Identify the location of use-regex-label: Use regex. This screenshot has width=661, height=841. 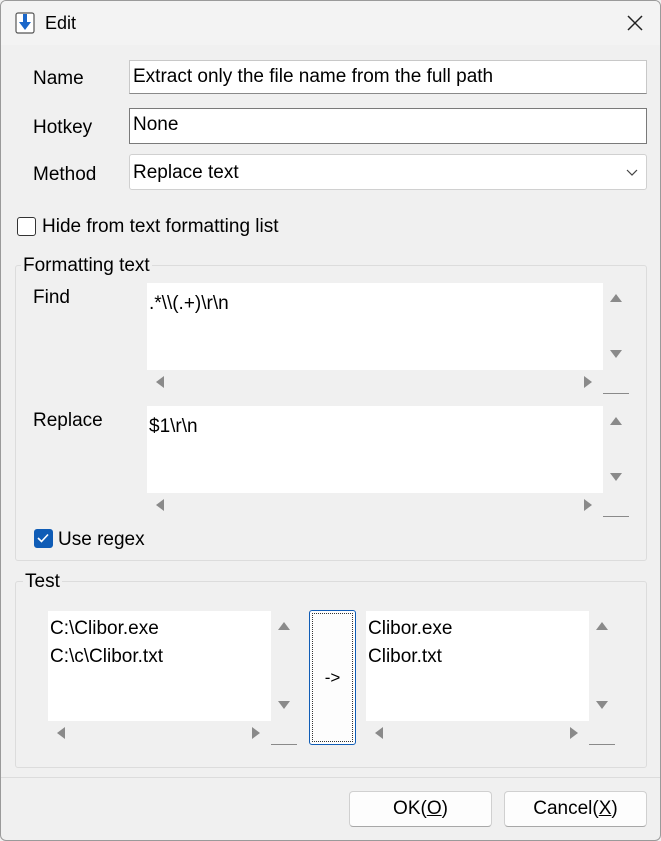
(101, 539).